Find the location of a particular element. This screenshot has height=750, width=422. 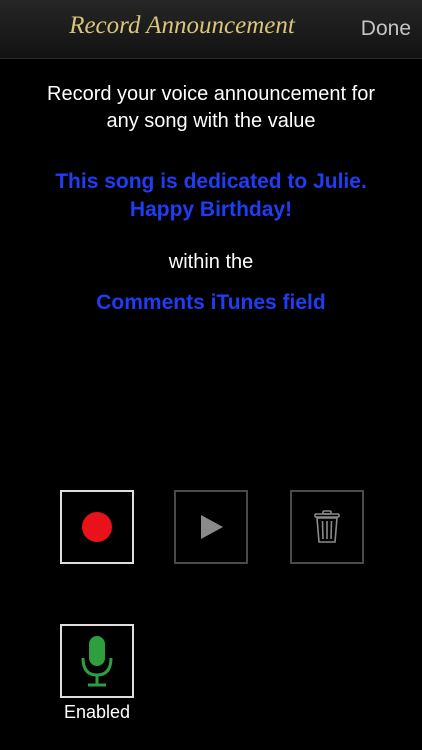

dedication-line-1: This song is dedicated to Julie. is located at coordinates (211, 181).